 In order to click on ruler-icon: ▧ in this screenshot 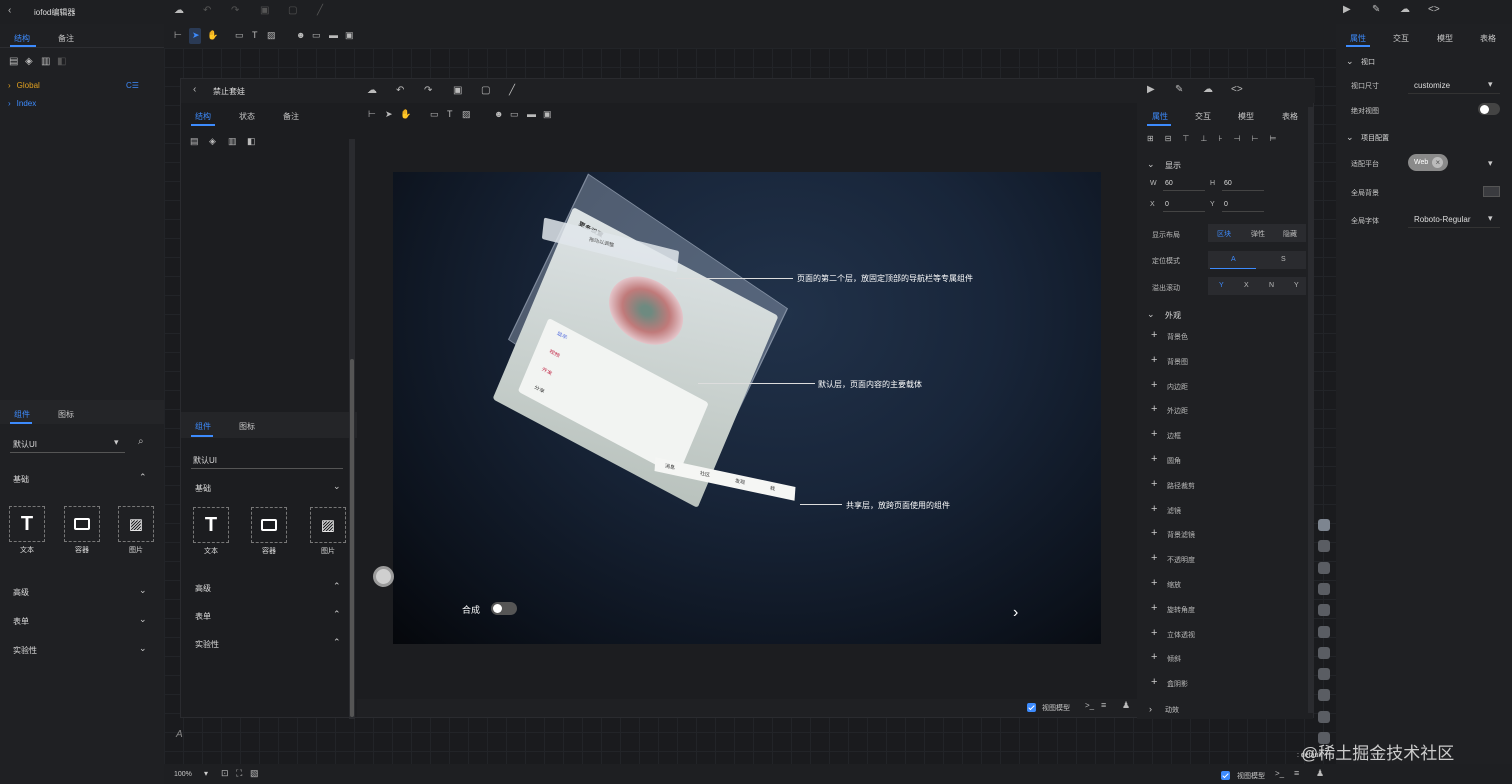, I will do `click(254, 773)`.